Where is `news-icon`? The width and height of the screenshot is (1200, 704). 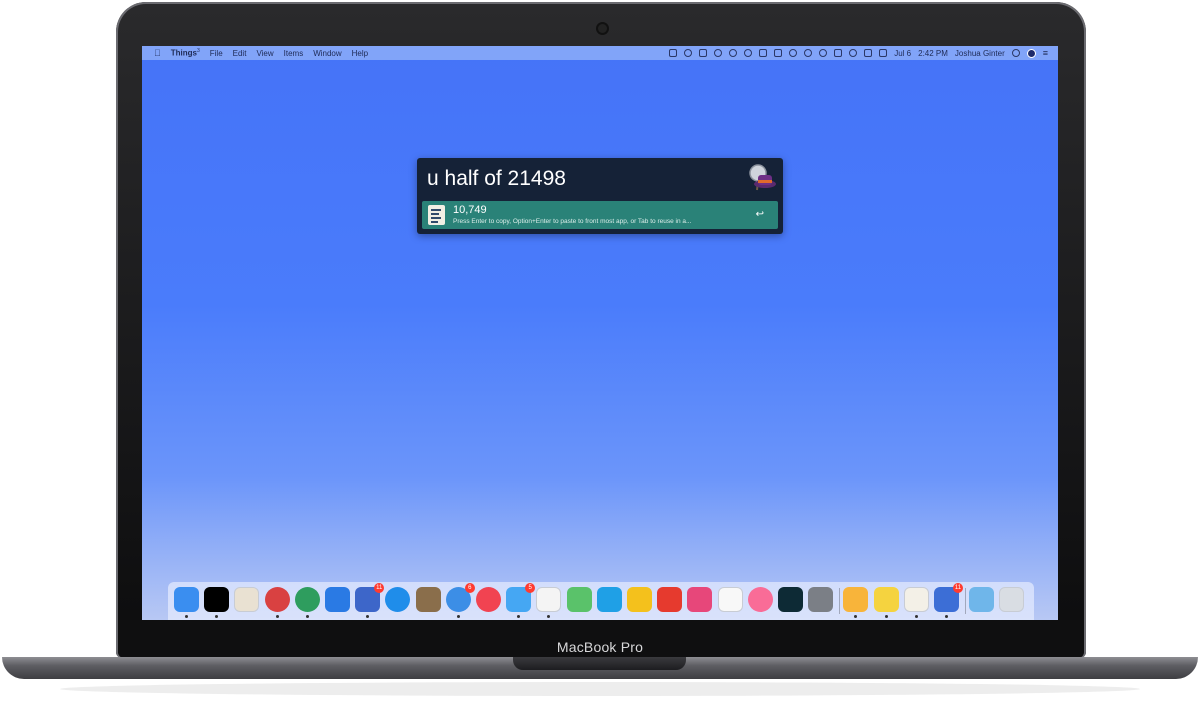 news-icon is located at coordinates (488, 599).